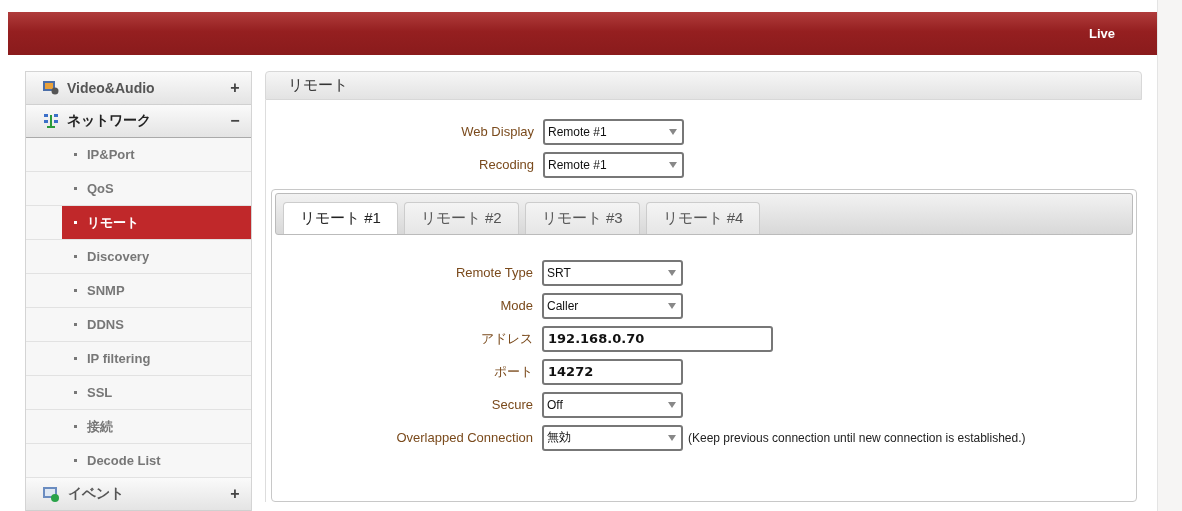 This screenshot has height=511, width=1182. Describe the element at coordinates (464, 437) in the screenshot. I see `field-label: Overlapped Connection` at that location.